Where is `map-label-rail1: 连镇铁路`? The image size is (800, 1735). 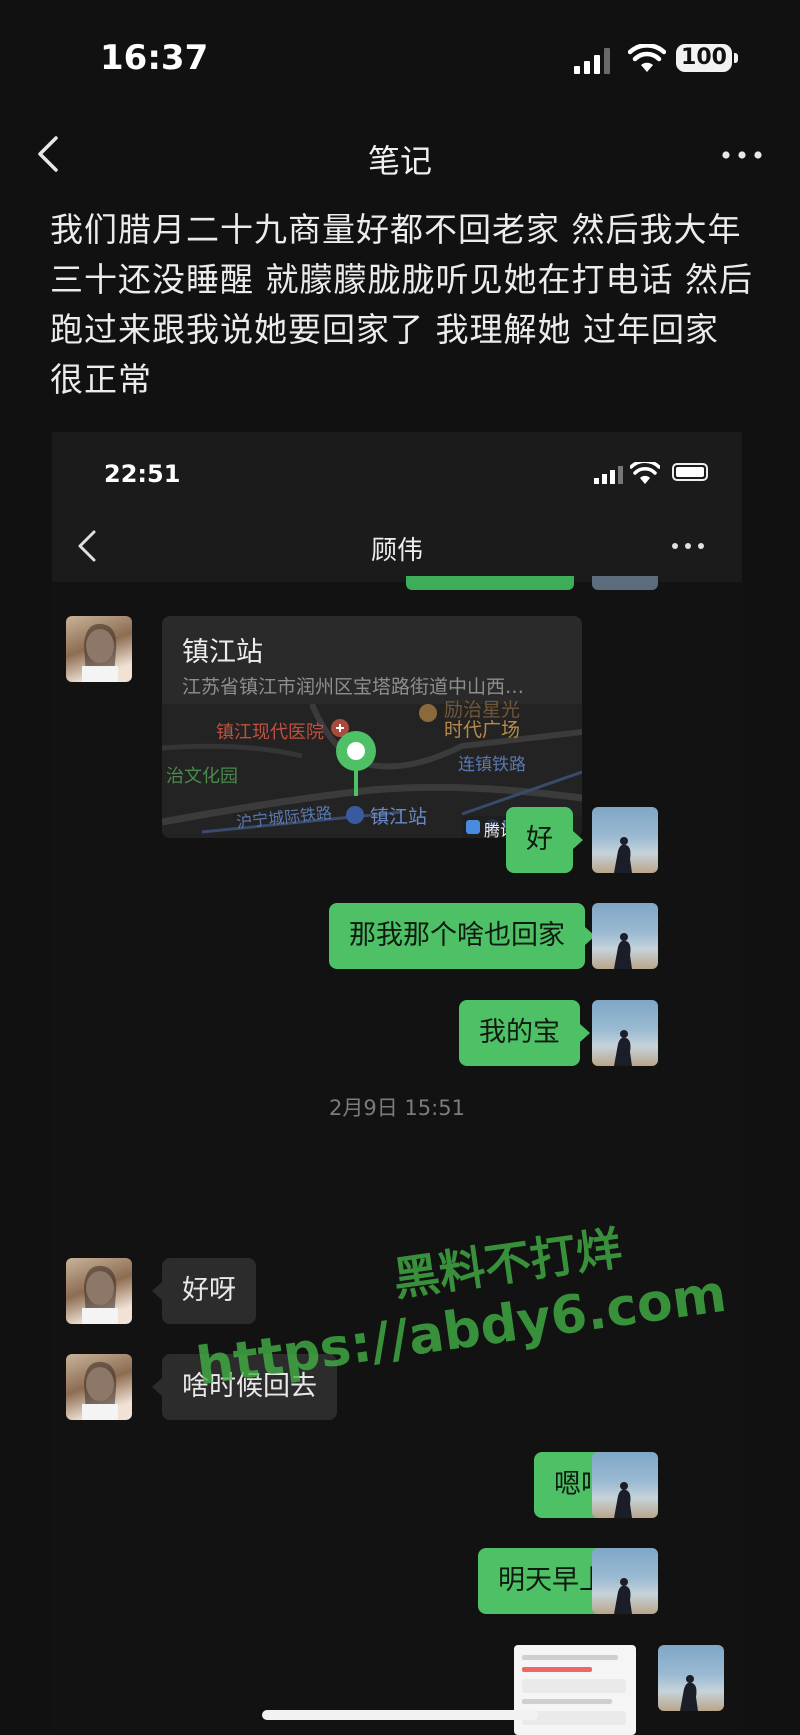 map-label-rail1: 连镇铁路 is located at coordinates (492, 765).